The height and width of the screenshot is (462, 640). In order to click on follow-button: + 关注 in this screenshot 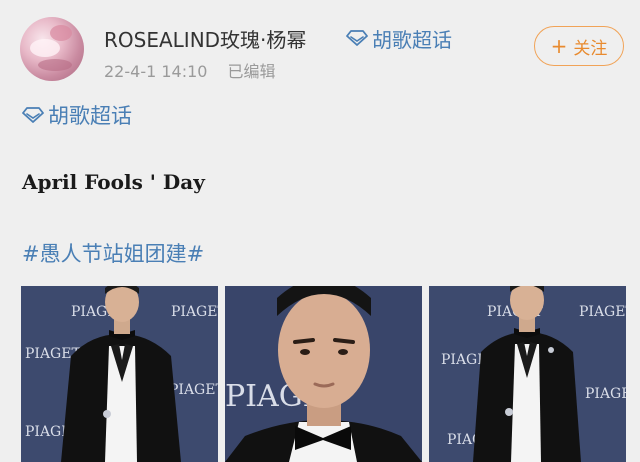, I will do `click(579, 46)`.